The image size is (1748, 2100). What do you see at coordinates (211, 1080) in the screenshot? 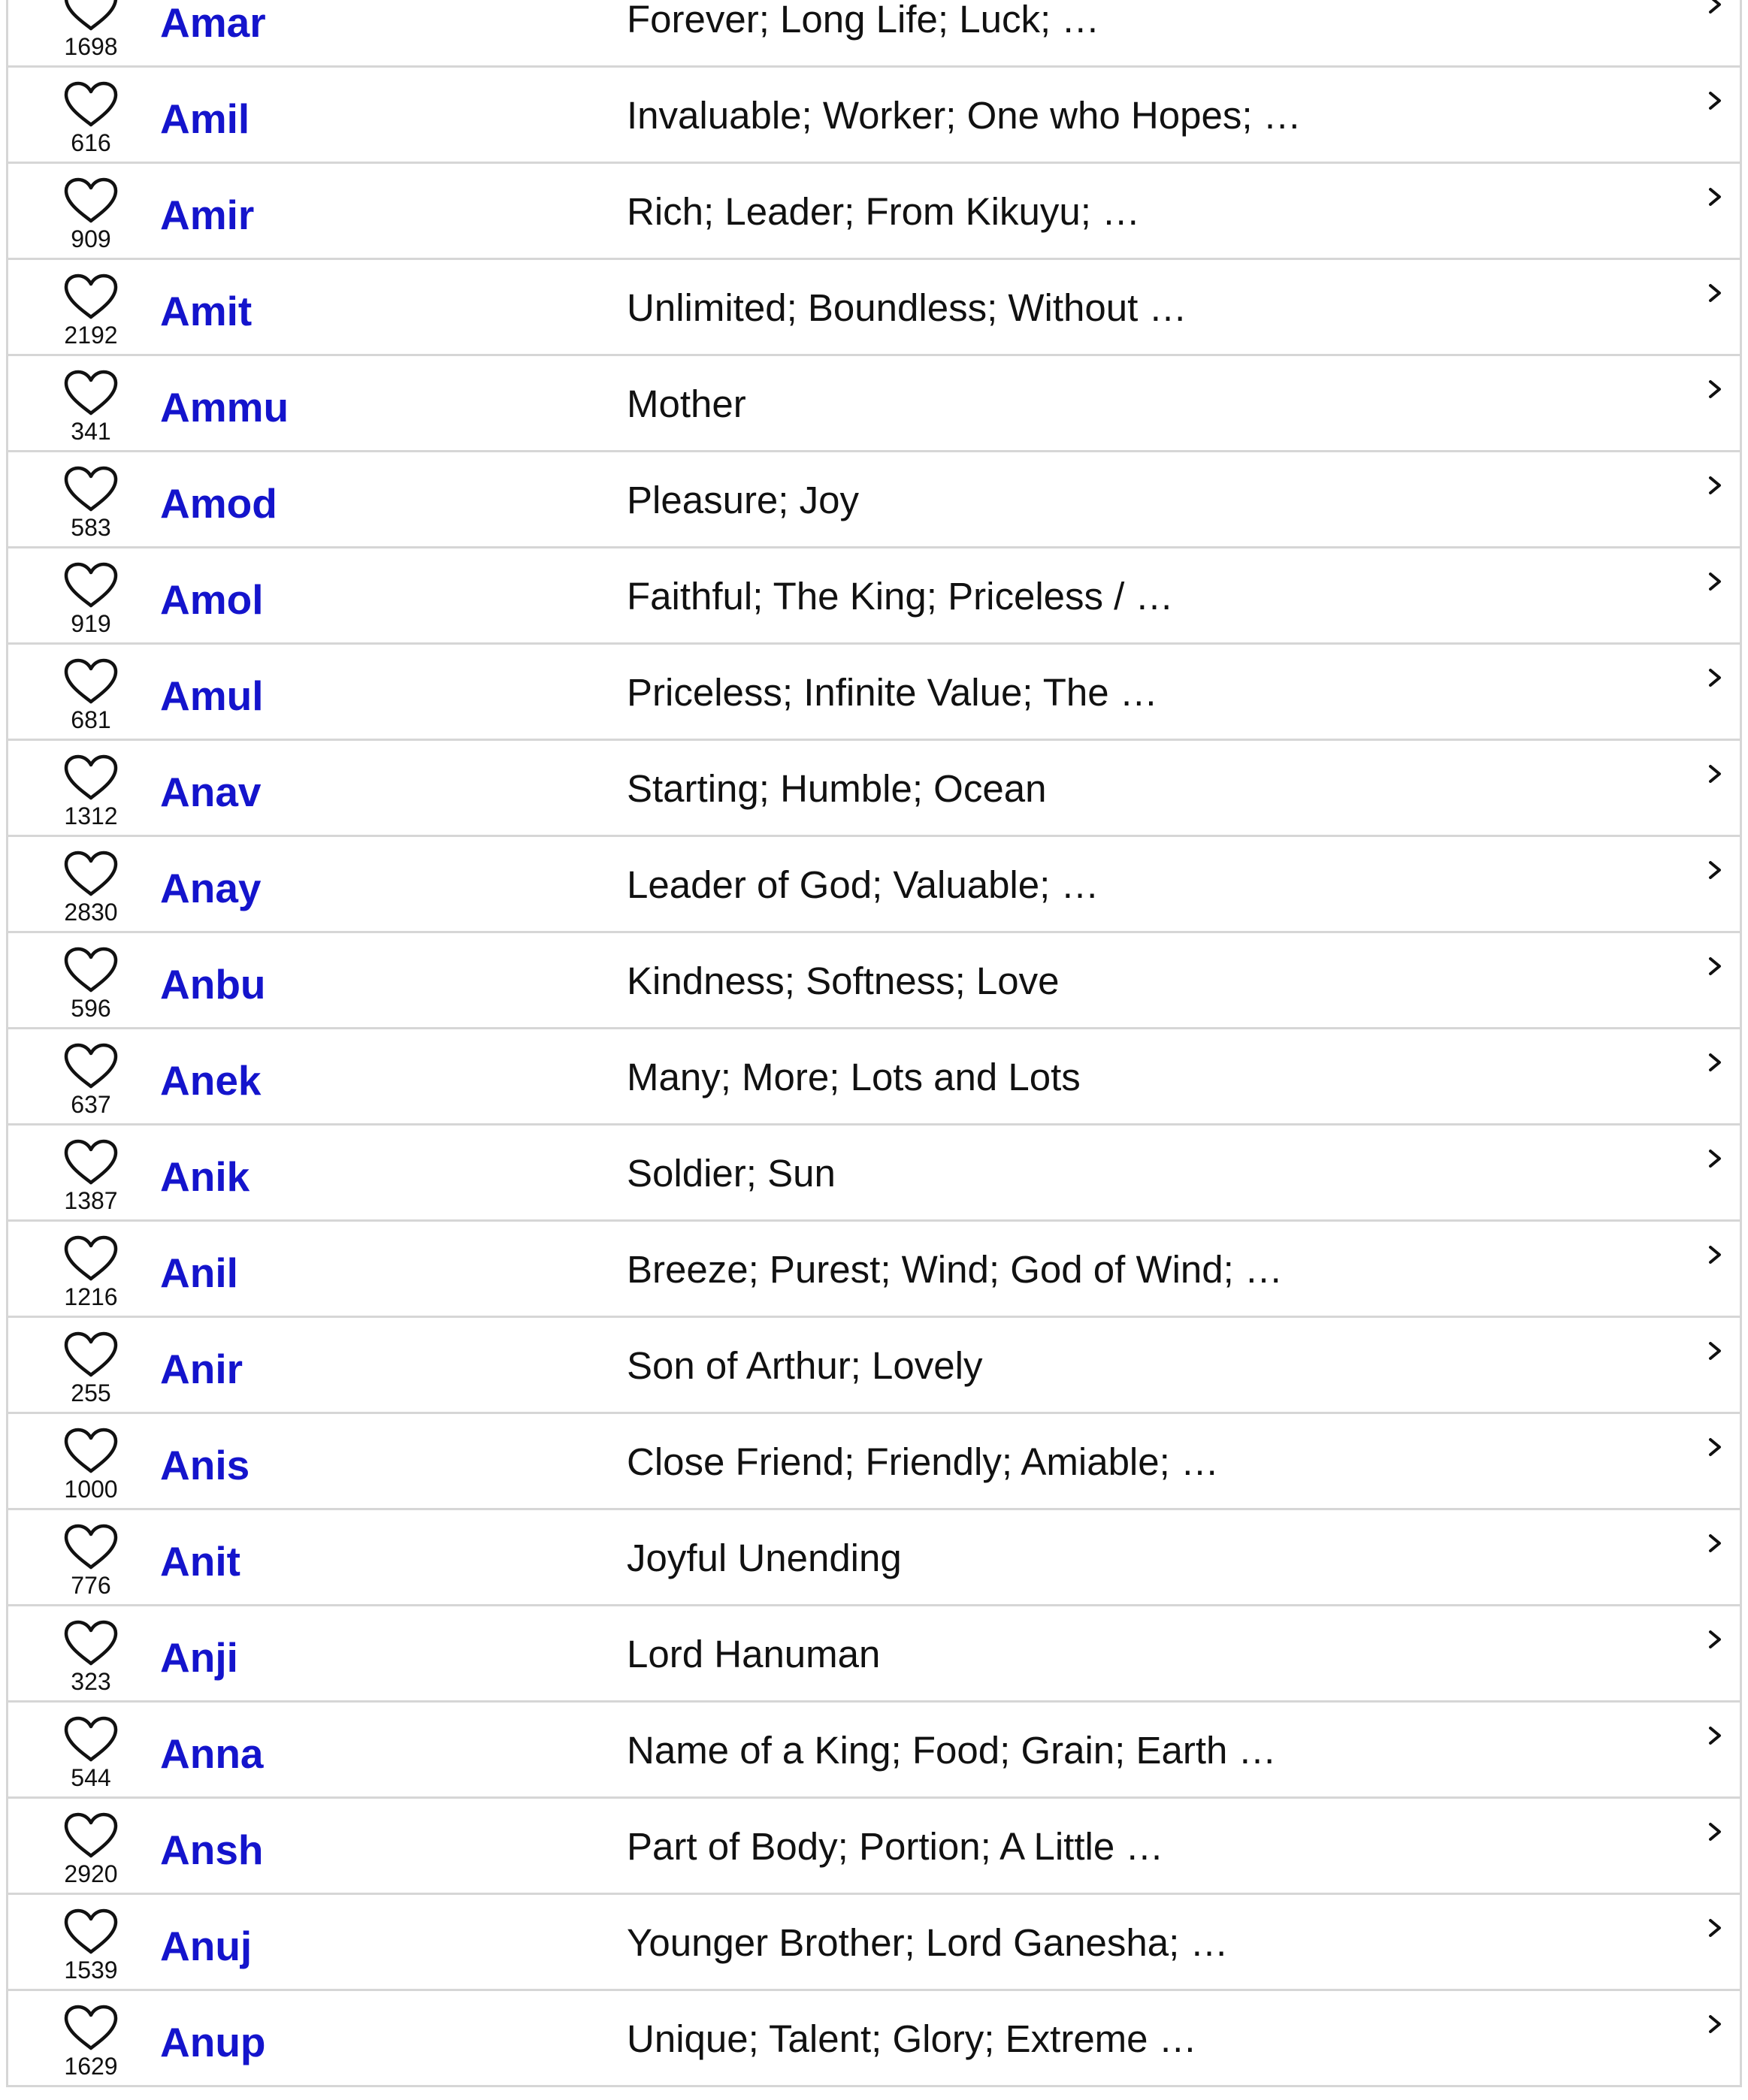
I see `name-link: Anek` at bounding box center [211, 1080].